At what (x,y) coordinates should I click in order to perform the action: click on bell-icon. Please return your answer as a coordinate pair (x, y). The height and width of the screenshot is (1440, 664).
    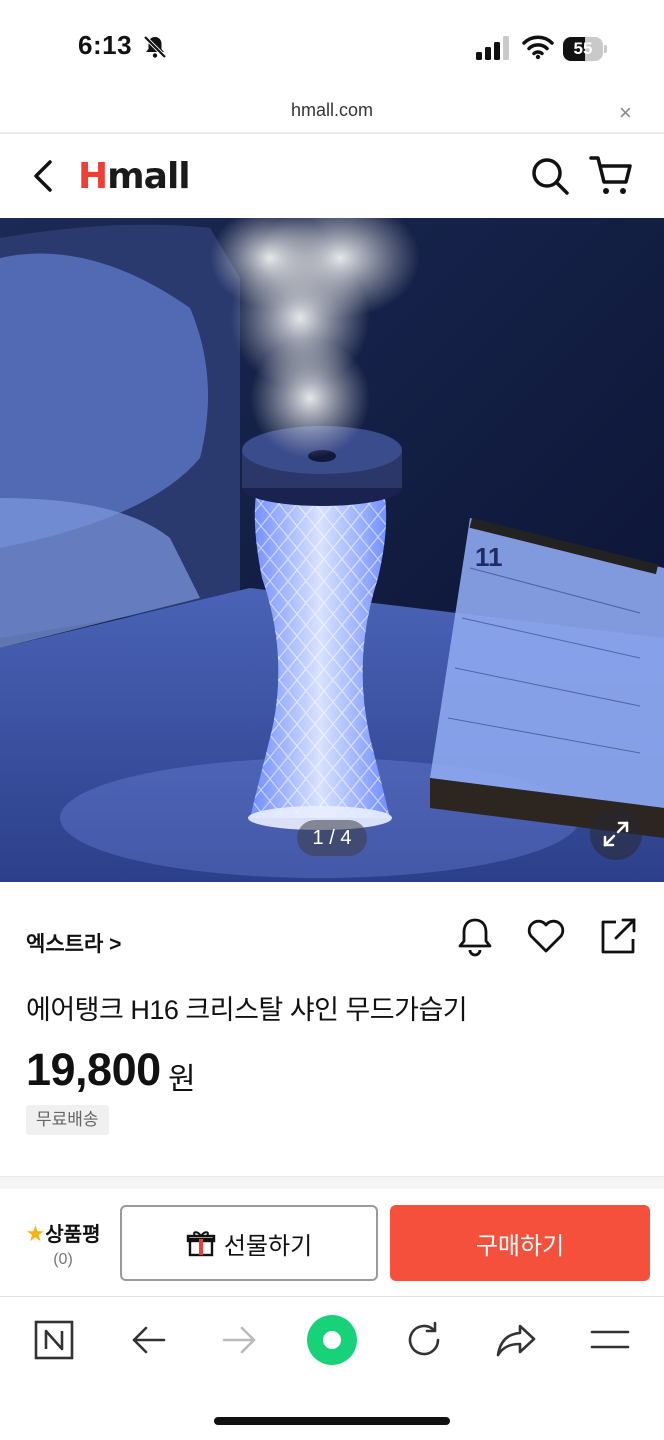
    Looking at the image, I should click on (475, 936).